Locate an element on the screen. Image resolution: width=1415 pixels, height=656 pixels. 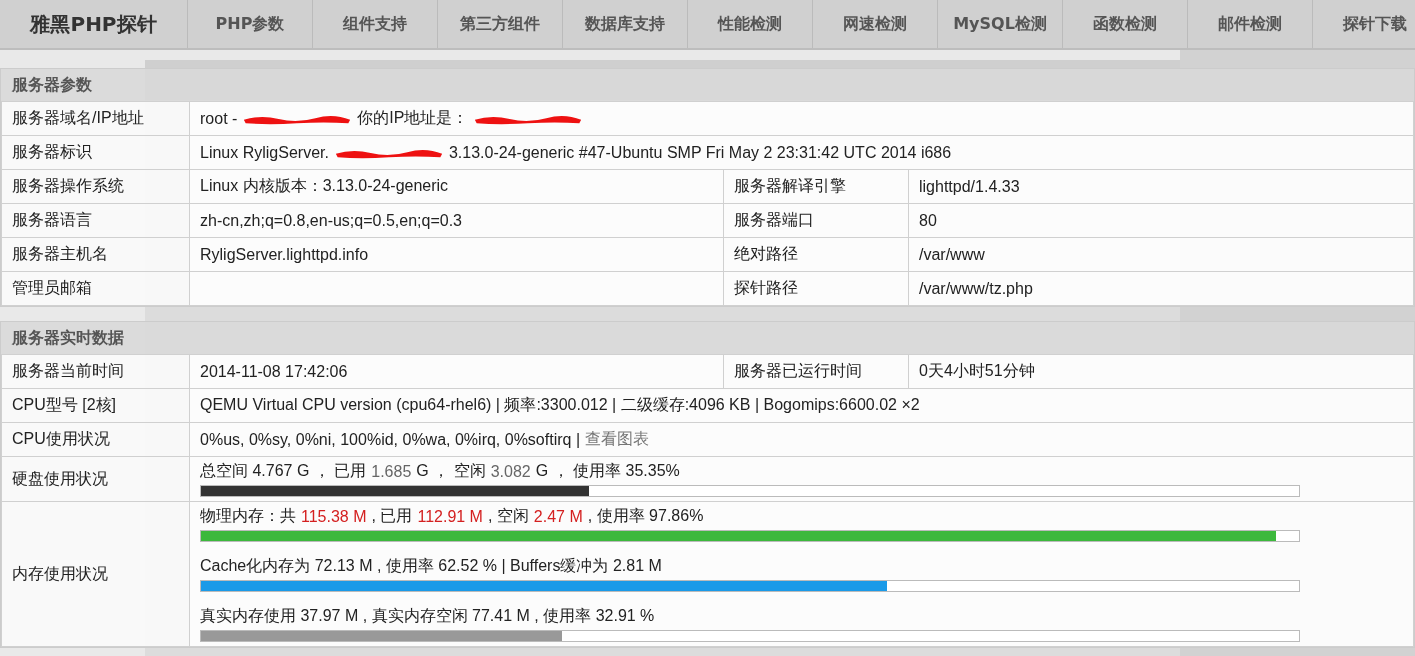
row-label: 绝对路径 is located at coordinates (816, 254).